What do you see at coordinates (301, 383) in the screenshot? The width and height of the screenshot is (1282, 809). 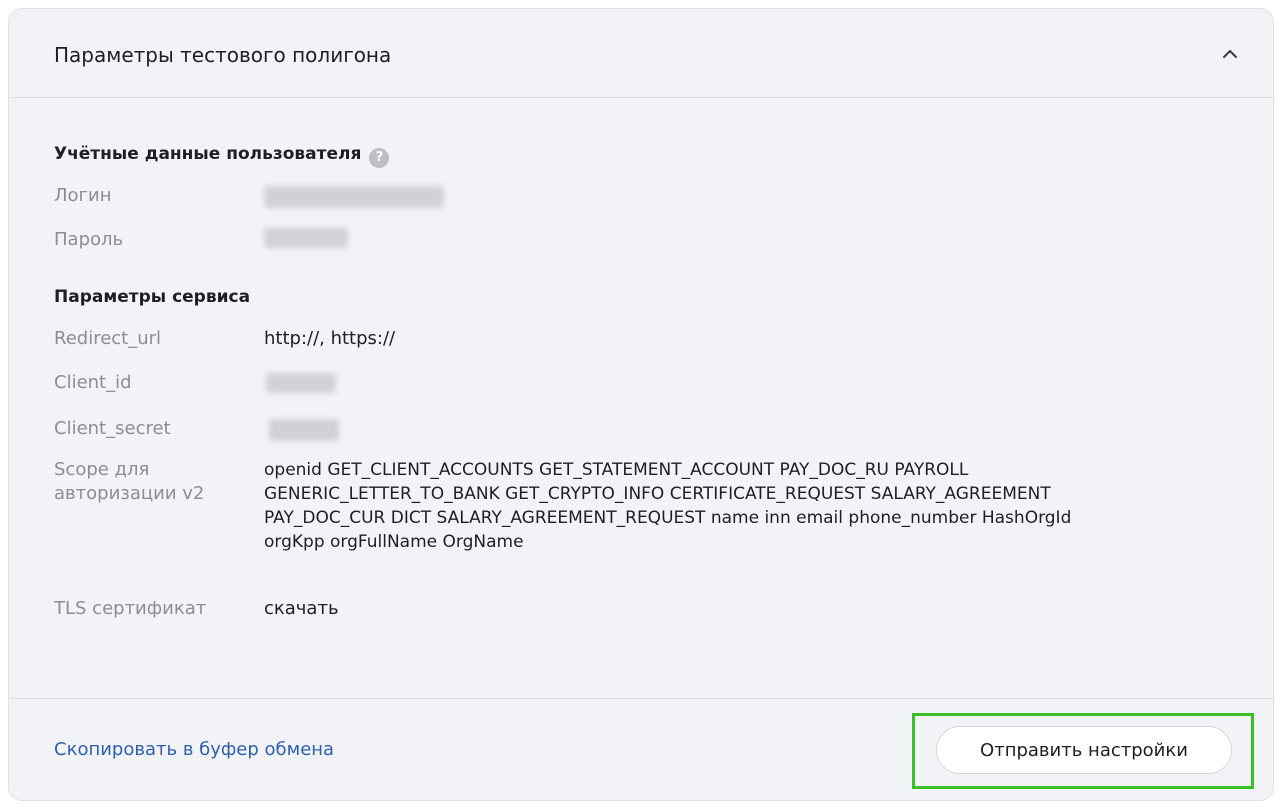 I see `client-id-value-redacted` at bounding box center [301, 383].